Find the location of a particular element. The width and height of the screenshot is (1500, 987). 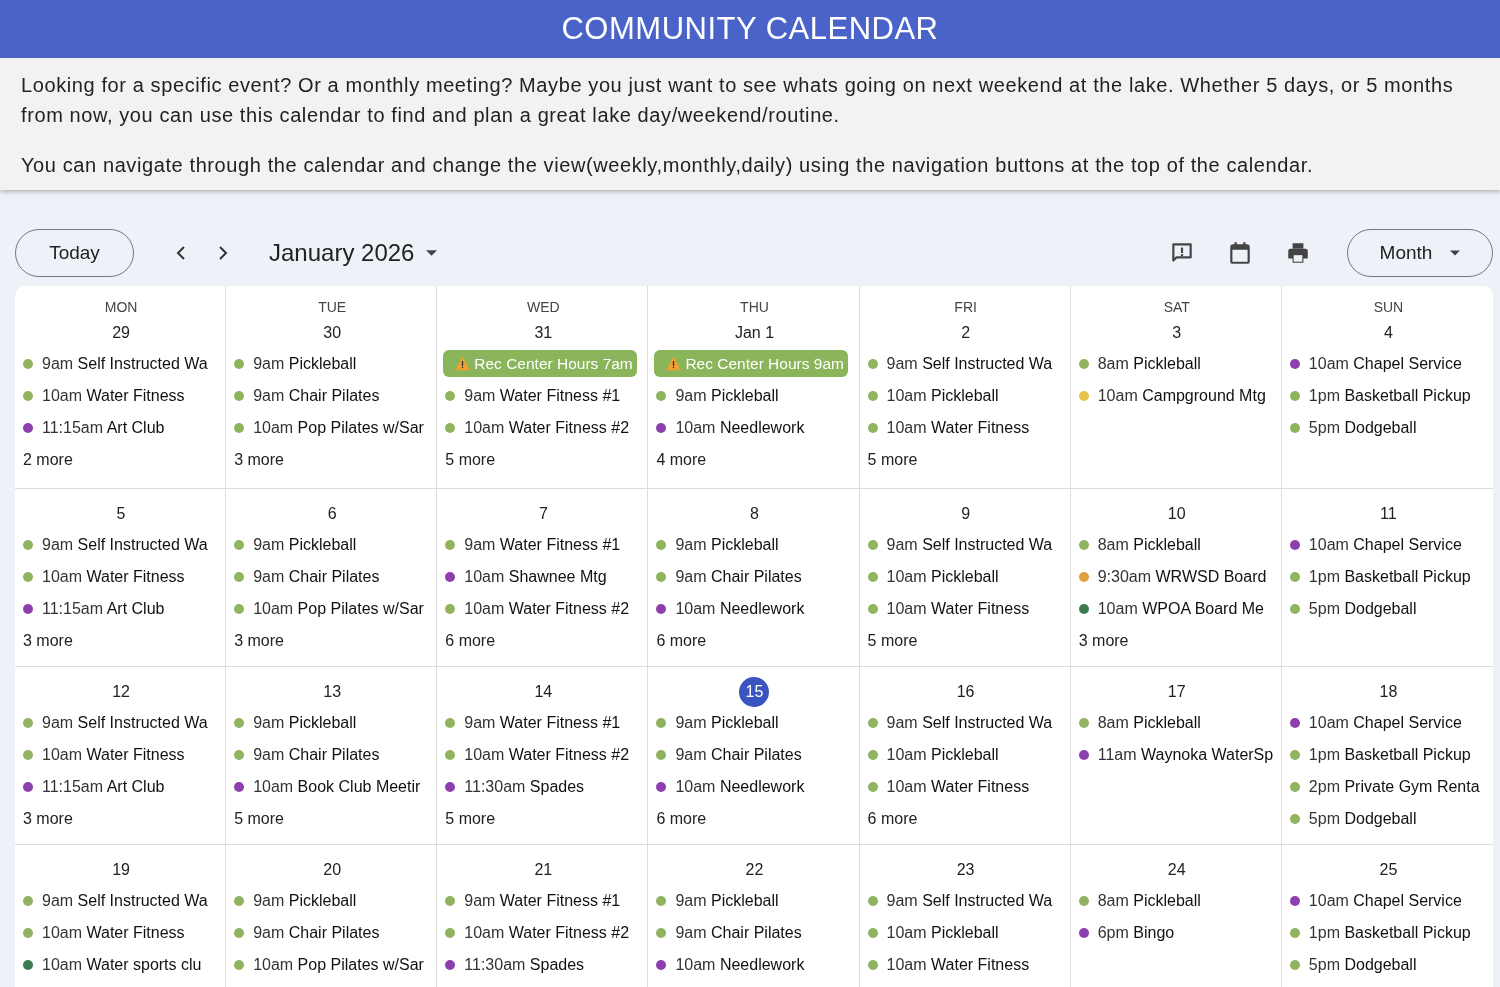

event-item: 10am Water sports clu is located at coordinates (122, 965).